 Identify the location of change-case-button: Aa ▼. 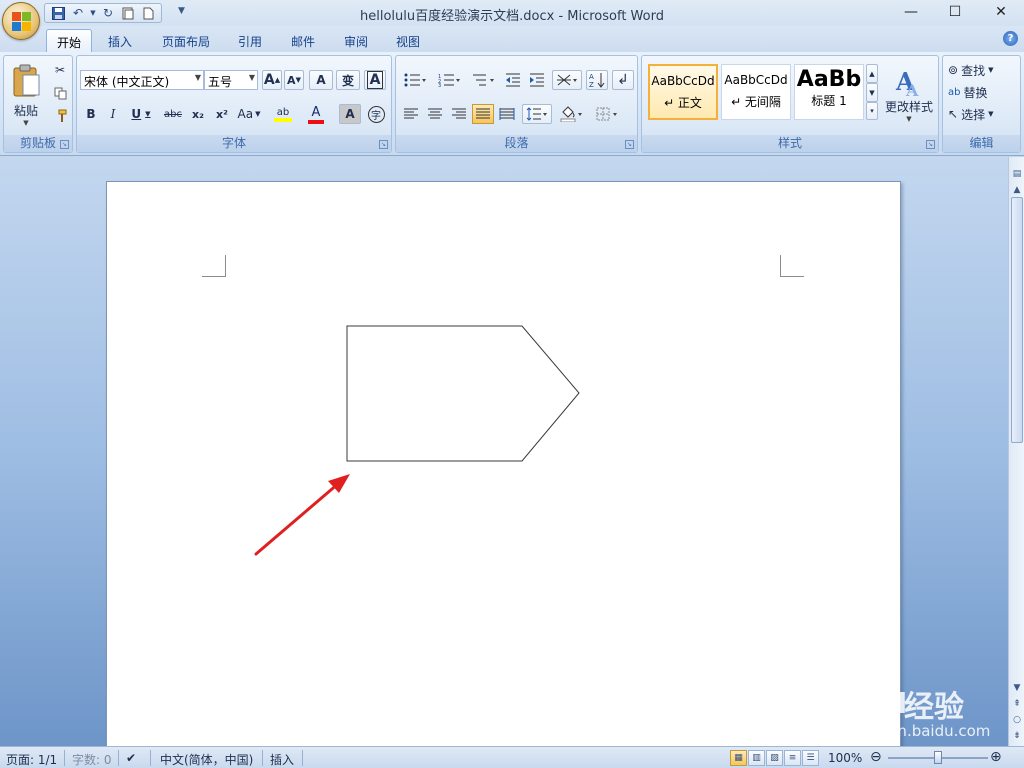
(249, 114).